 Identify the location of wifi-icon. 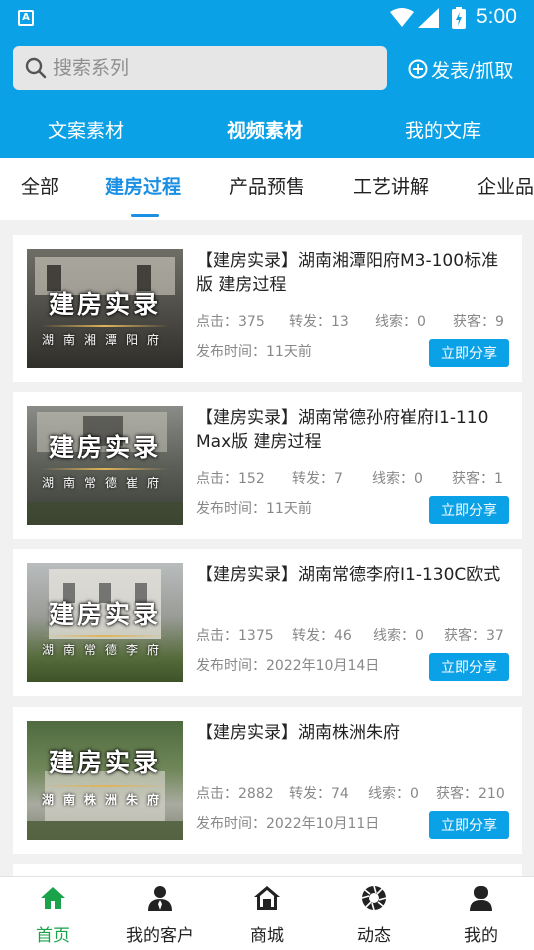
(402, 17).